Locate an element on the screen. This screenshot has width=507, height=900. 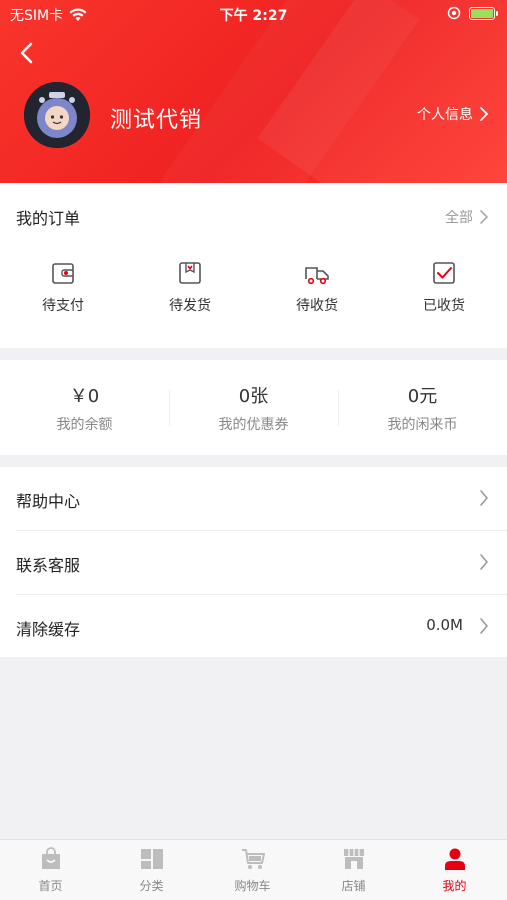
profile-info-label: 个人信息 is located at coordinates (445, 115).